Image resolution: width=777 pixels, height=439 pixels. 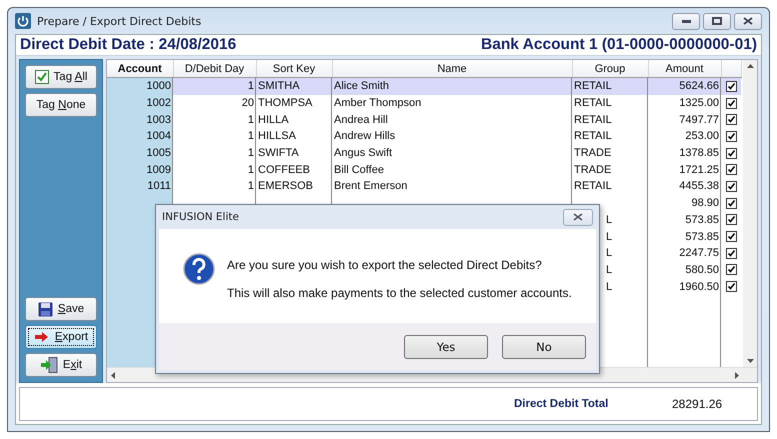 I want to click on table-cell: Alice Smith, so click(x=452, y=86).